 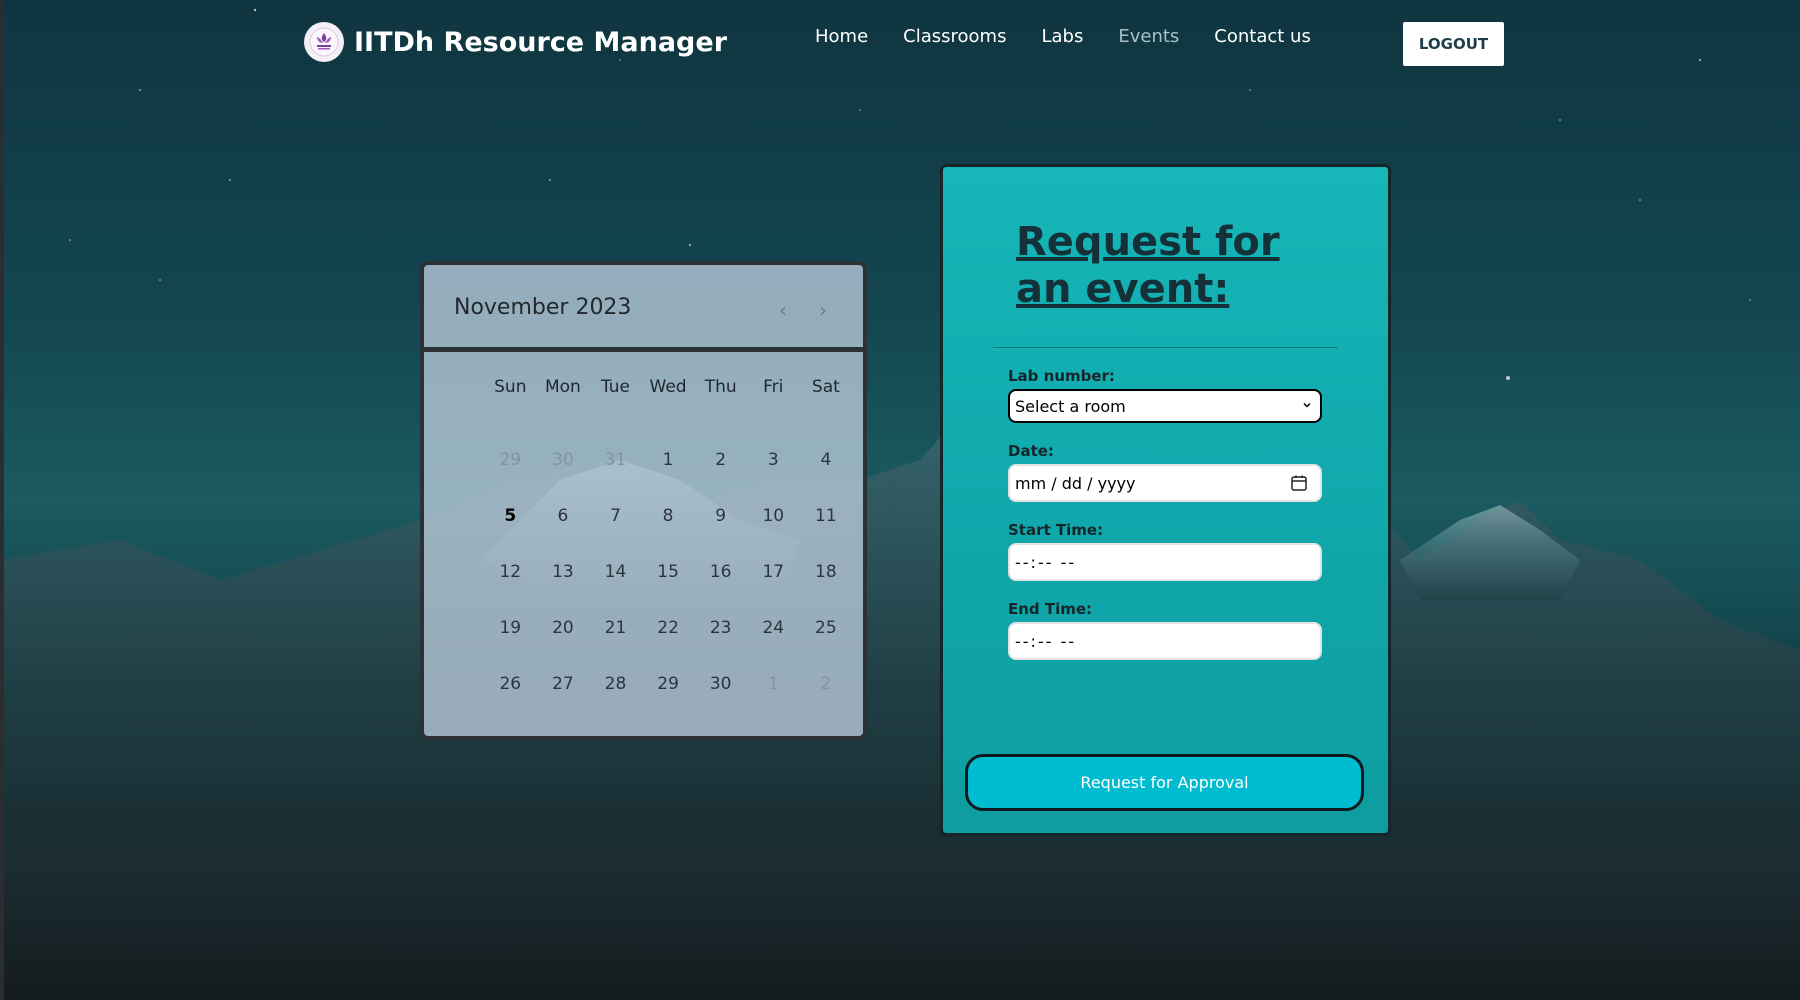 I want to click on lab-number-value: Select a room, so click(x=1070, y=406).